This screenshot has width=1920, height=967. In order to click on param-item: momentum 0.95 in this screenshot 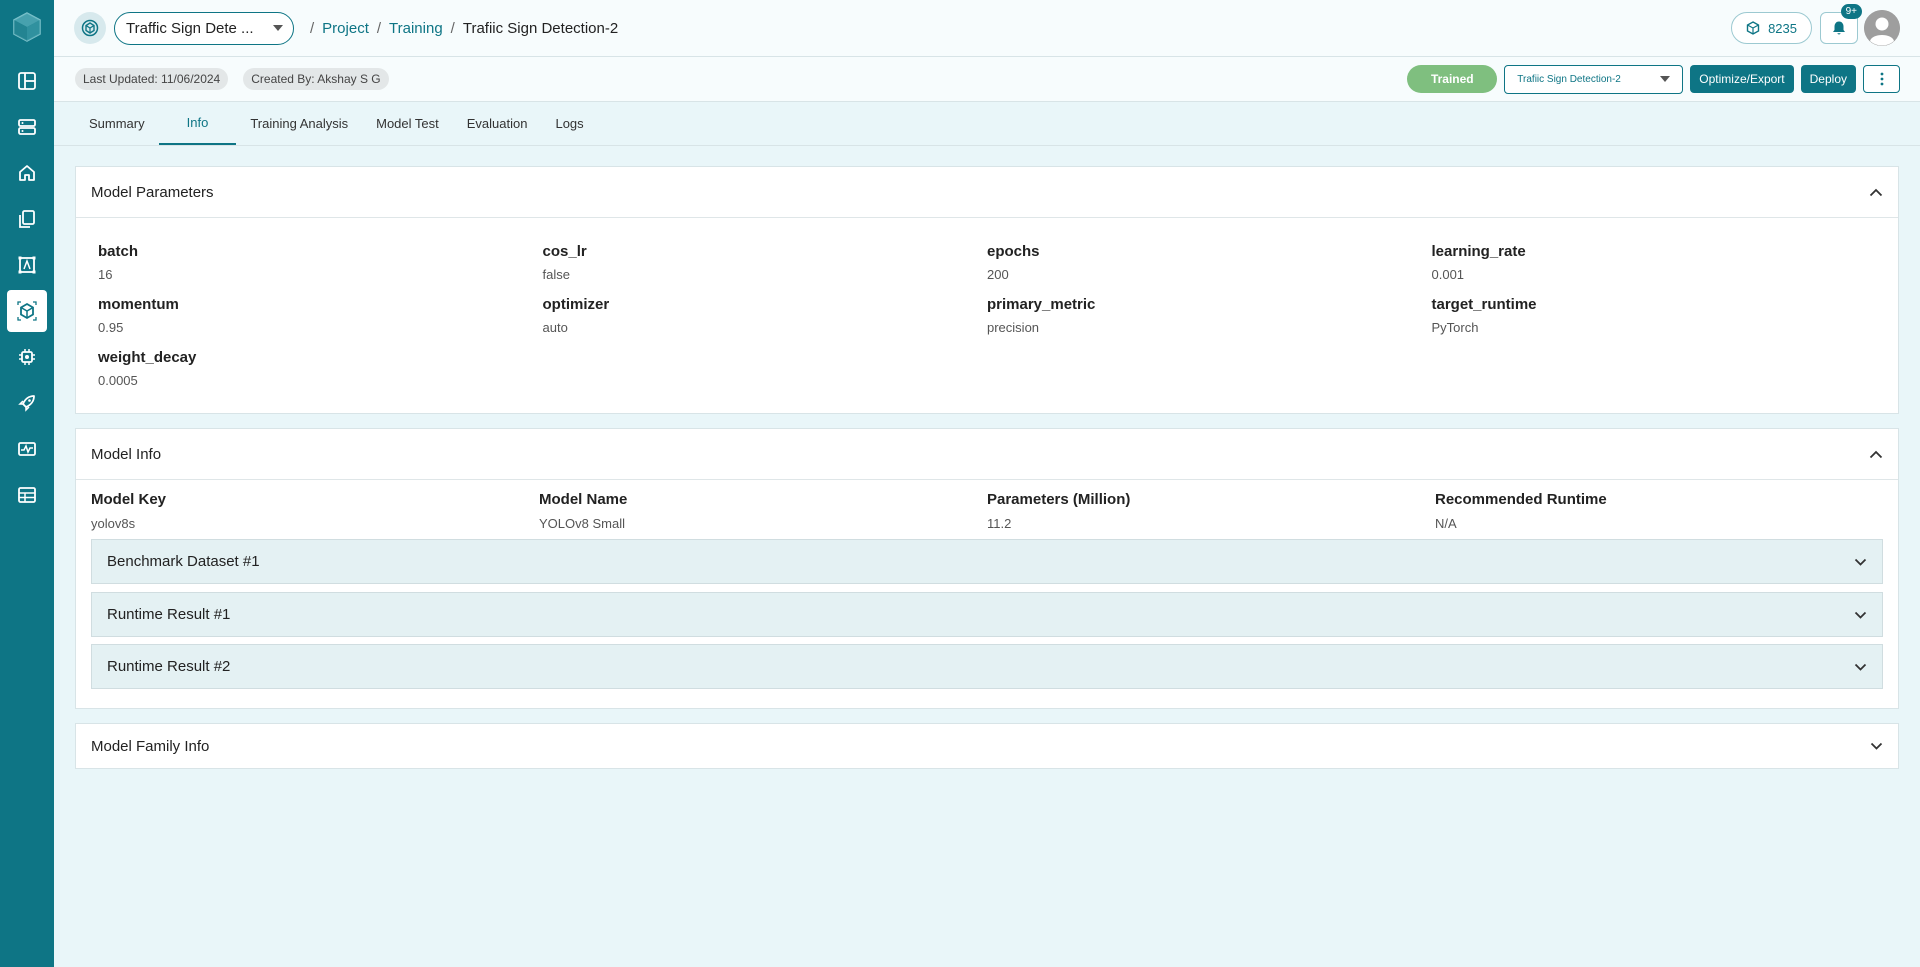, I will do `click(320, 315)`.